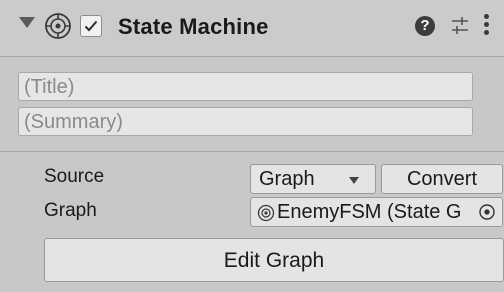 This screenshot has height=292, width=504. Describe the element at coordinates (354, 180) in the screenshot. I see `chevron-down-icon` at that location.